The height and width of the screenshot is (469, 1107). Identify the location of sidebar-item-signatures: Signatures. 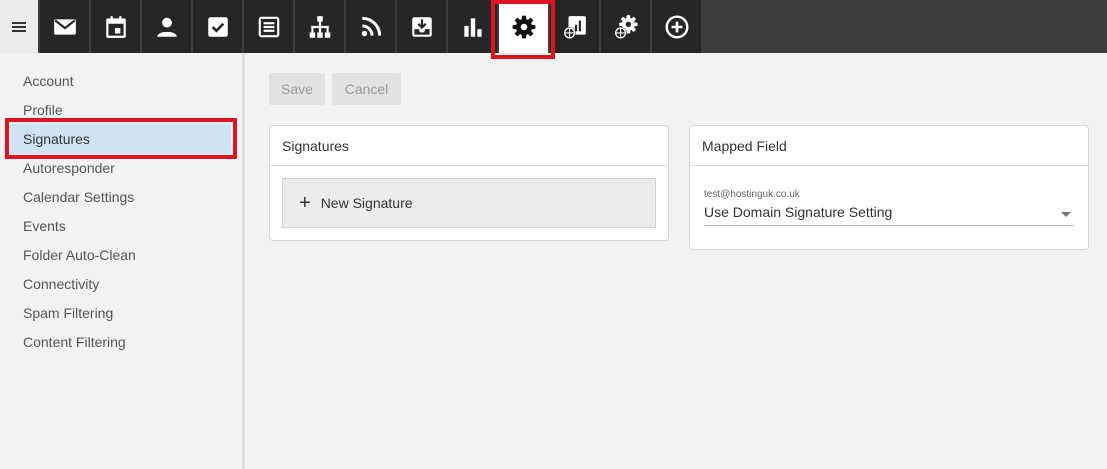
(120, 139).